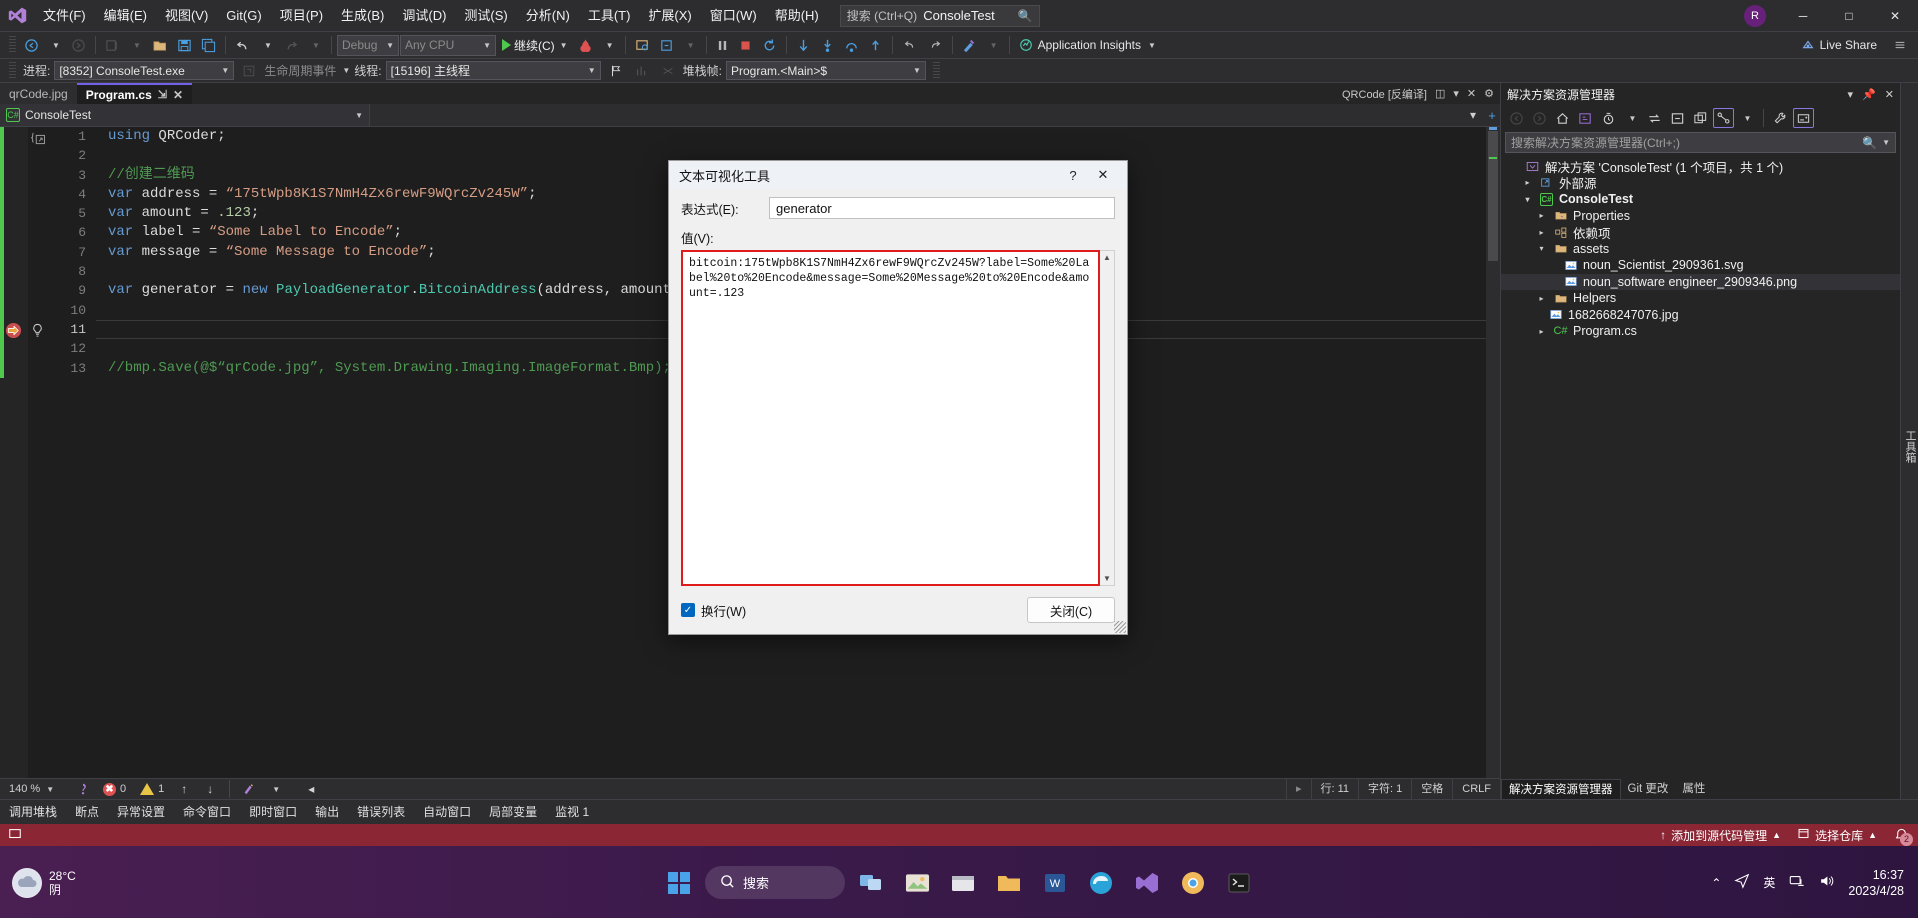  Describe the element at coordinates (1895, 16) in the screenshot. I see `close-window-button: ✕` at that location.